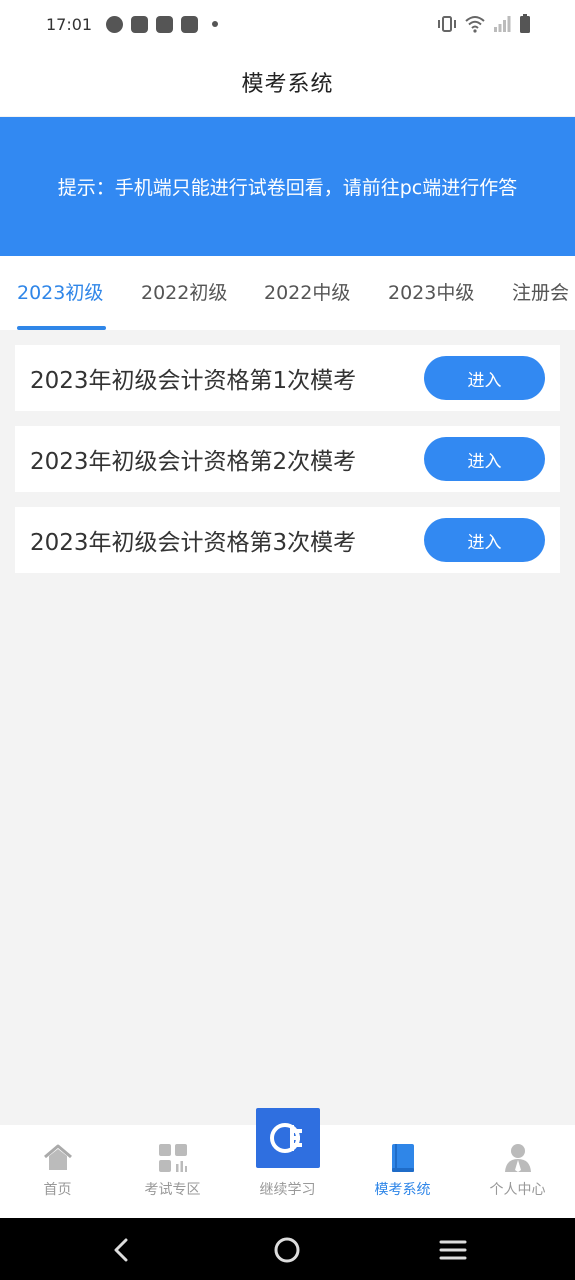 The image size is (575, 1280). I want to click on exam-card: 2023年初级会计资格第1次模考 进入, so click(287, 378).